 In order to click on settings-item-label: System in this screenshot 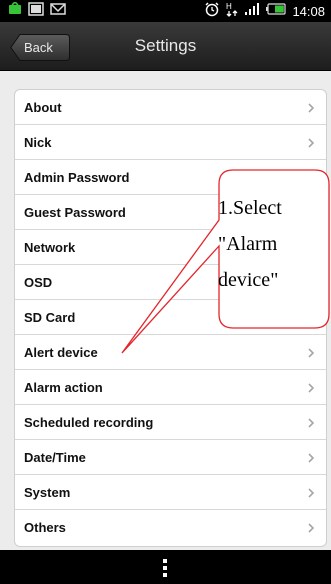, I will do `click(47, 492)`.